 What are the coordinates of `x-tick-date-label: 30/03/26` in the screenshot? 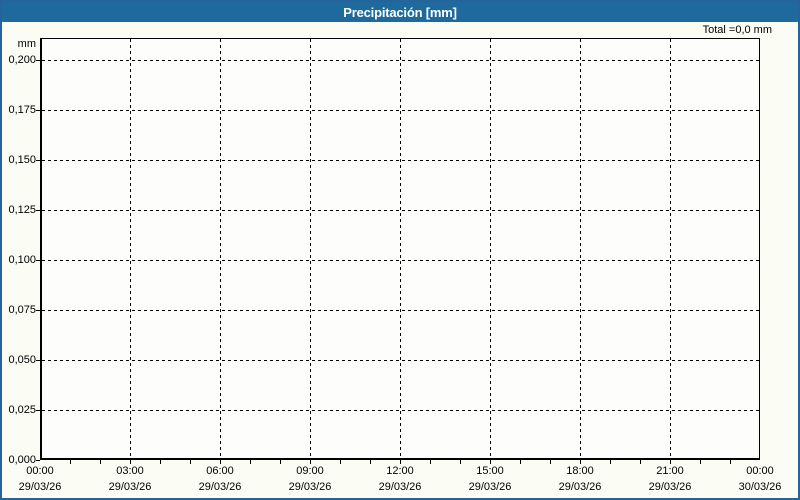 It's located at (760, 487).